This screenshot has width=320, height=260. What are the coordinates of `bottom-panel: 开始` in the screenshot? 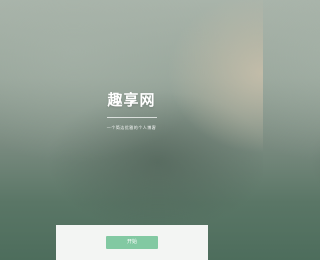 It's located at (132, 242).